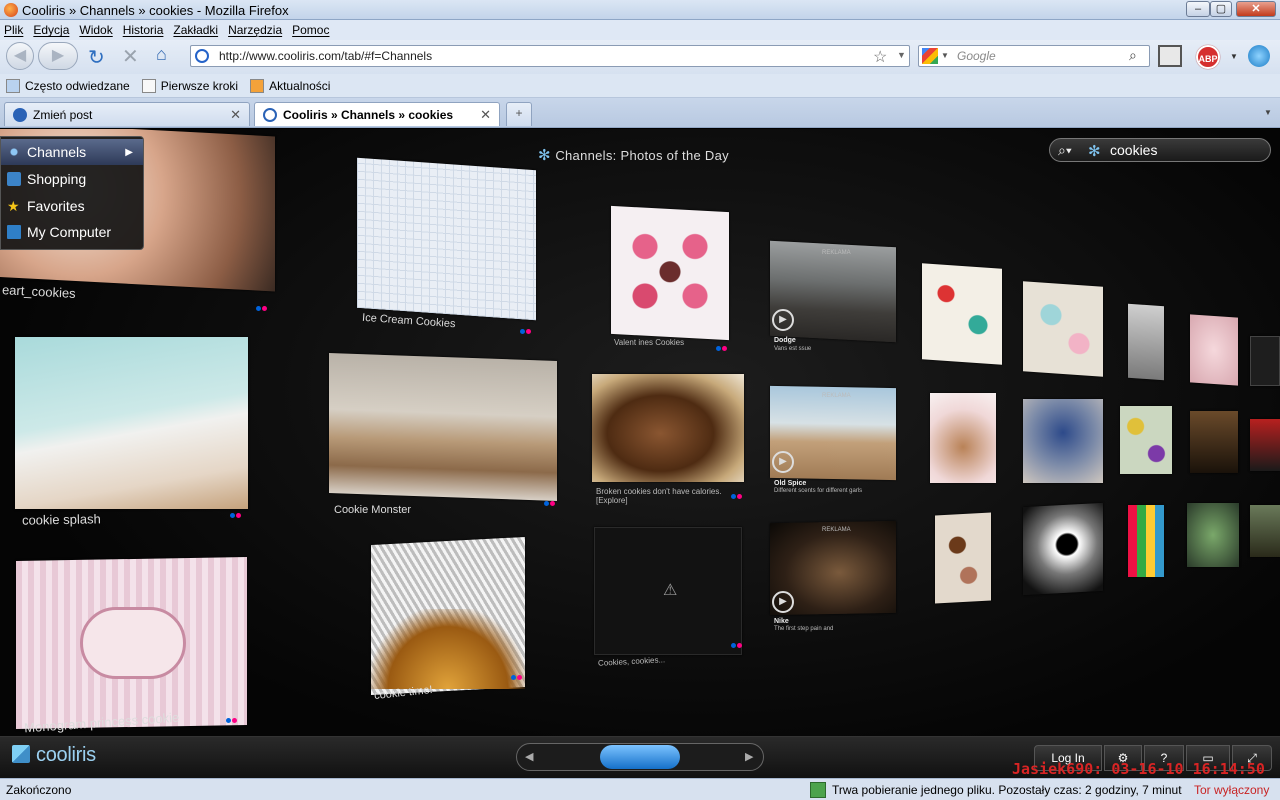 The image size is (1280, 800). I want to click on menu-my-computer: My Computer, so click(72, 232).